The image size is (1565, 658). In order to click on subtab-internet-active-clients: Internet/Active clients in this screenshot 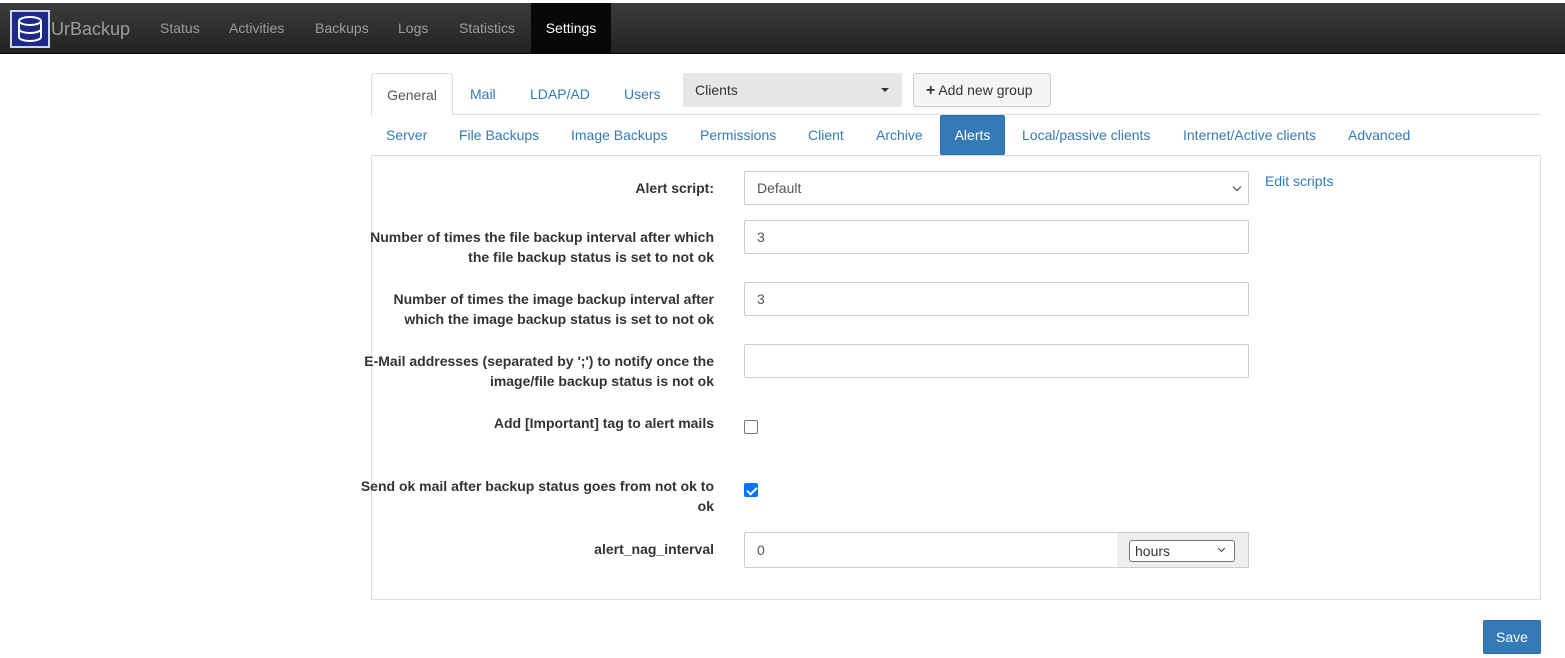, I will do `click(1249, 135)`.